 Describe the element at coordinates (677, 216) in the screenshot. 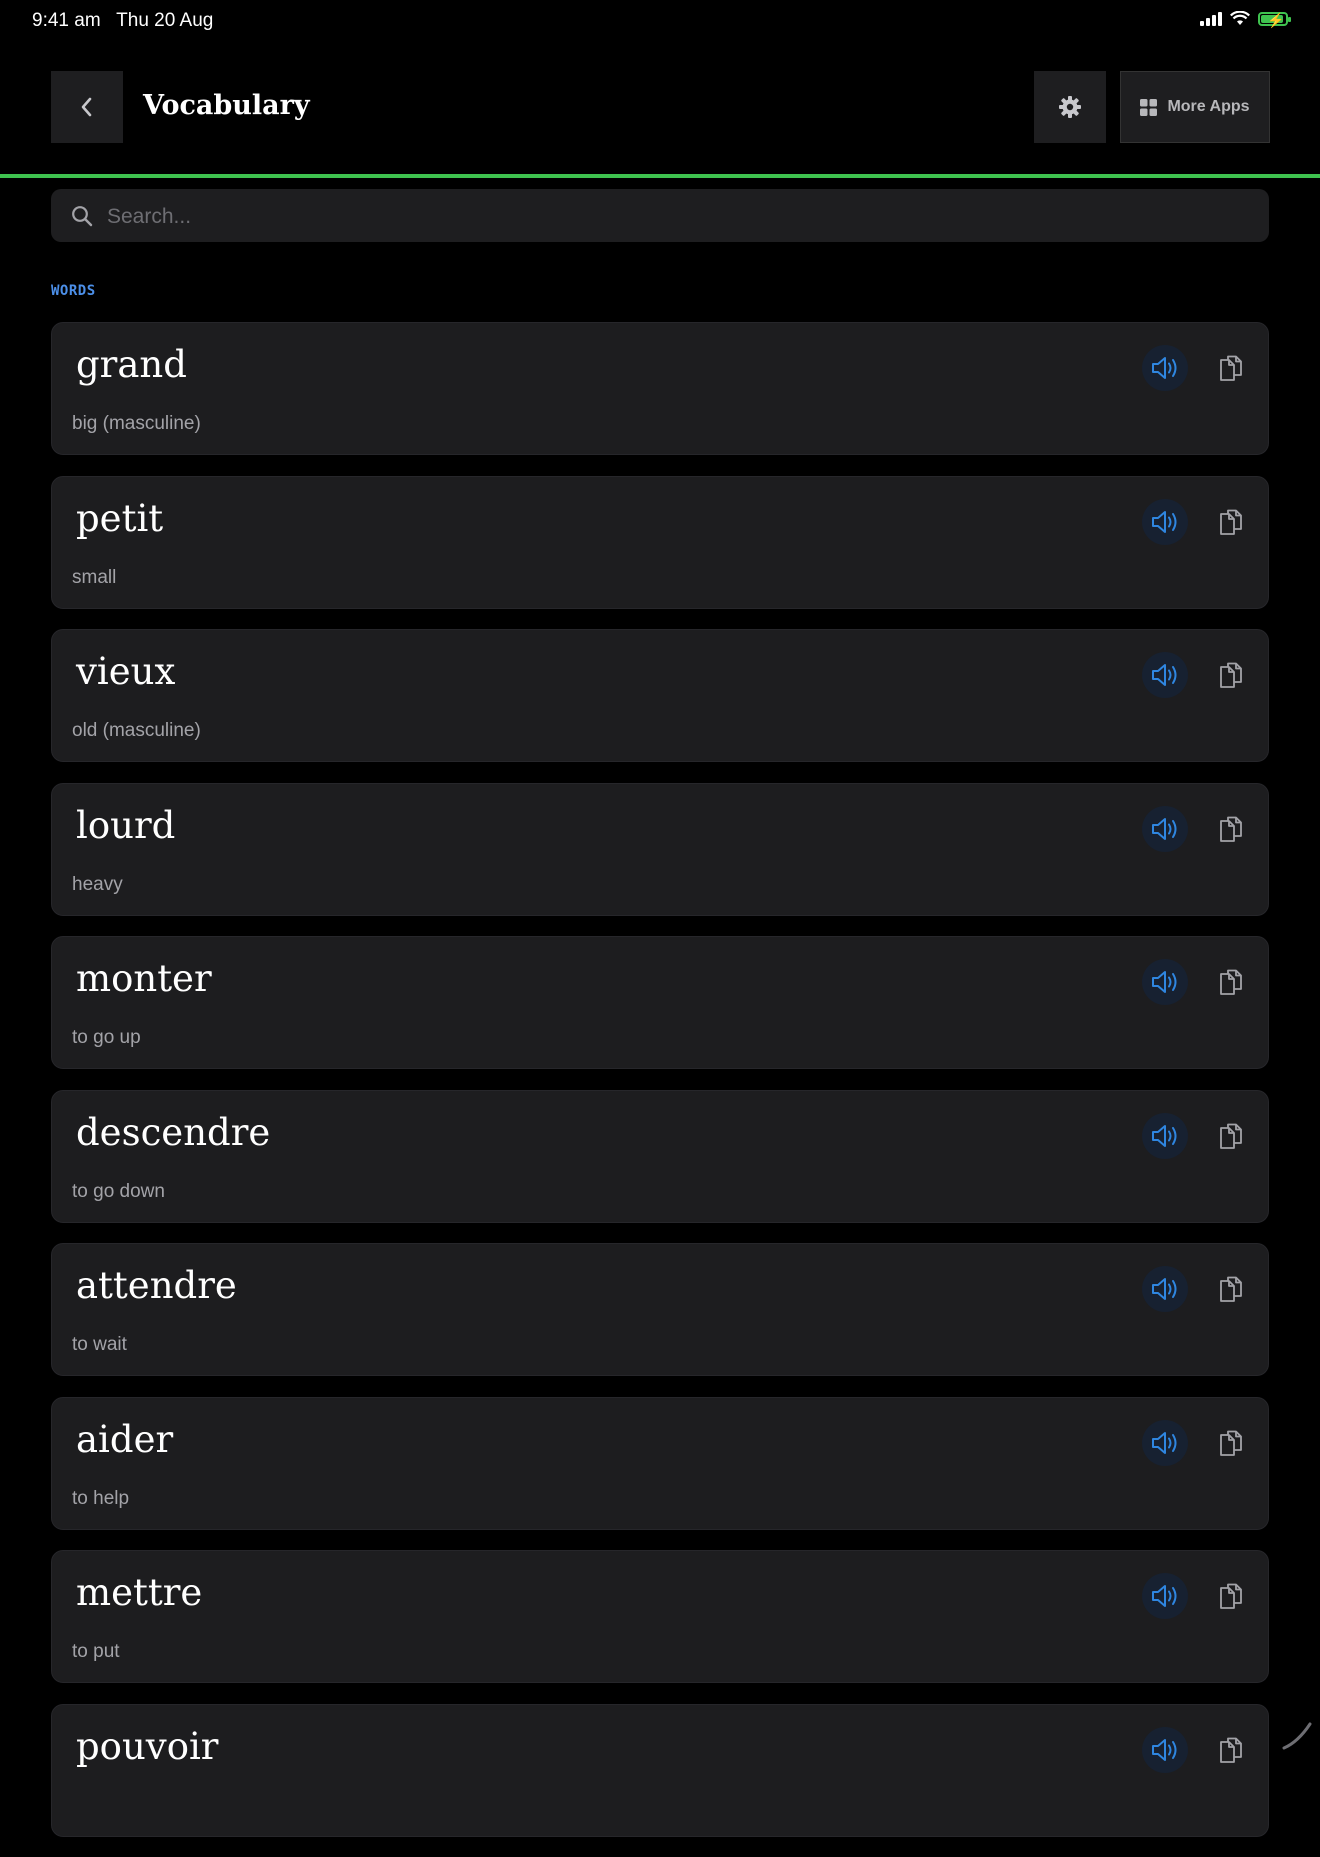

I see `search-input` at that location.